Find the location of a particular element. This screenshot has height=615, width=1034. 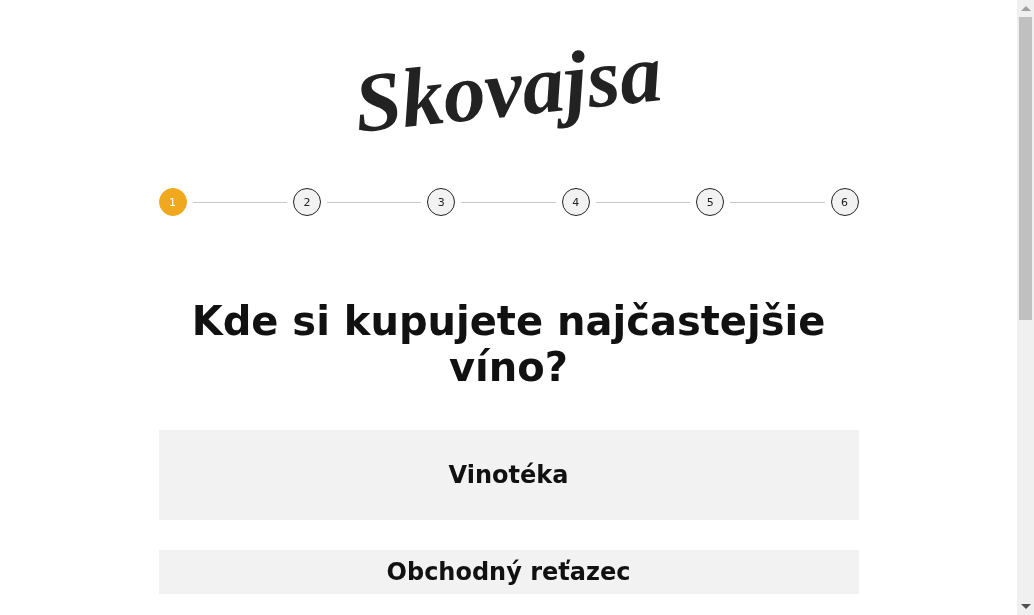

scroll-down-icon is located at coordinates (1025, 606).